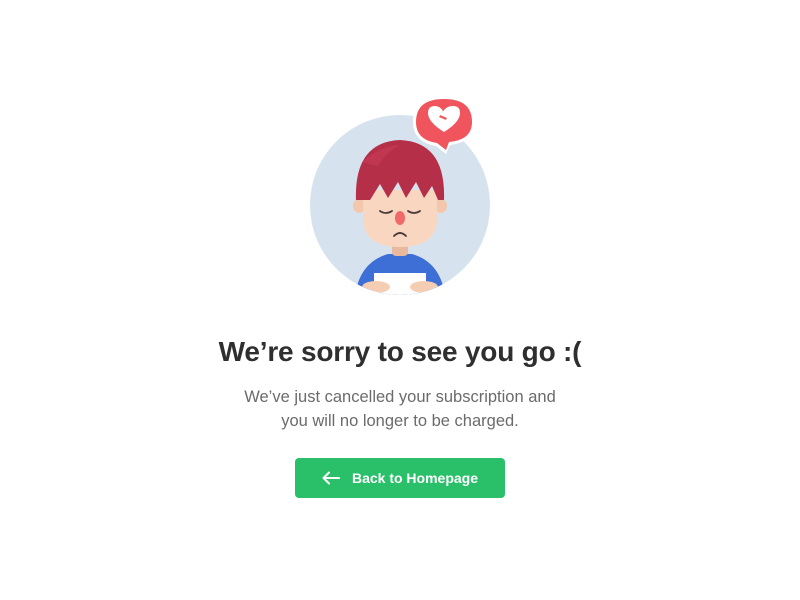  I want to click on back-to-homepage-label: Back to Homepage, so click(415, 478).